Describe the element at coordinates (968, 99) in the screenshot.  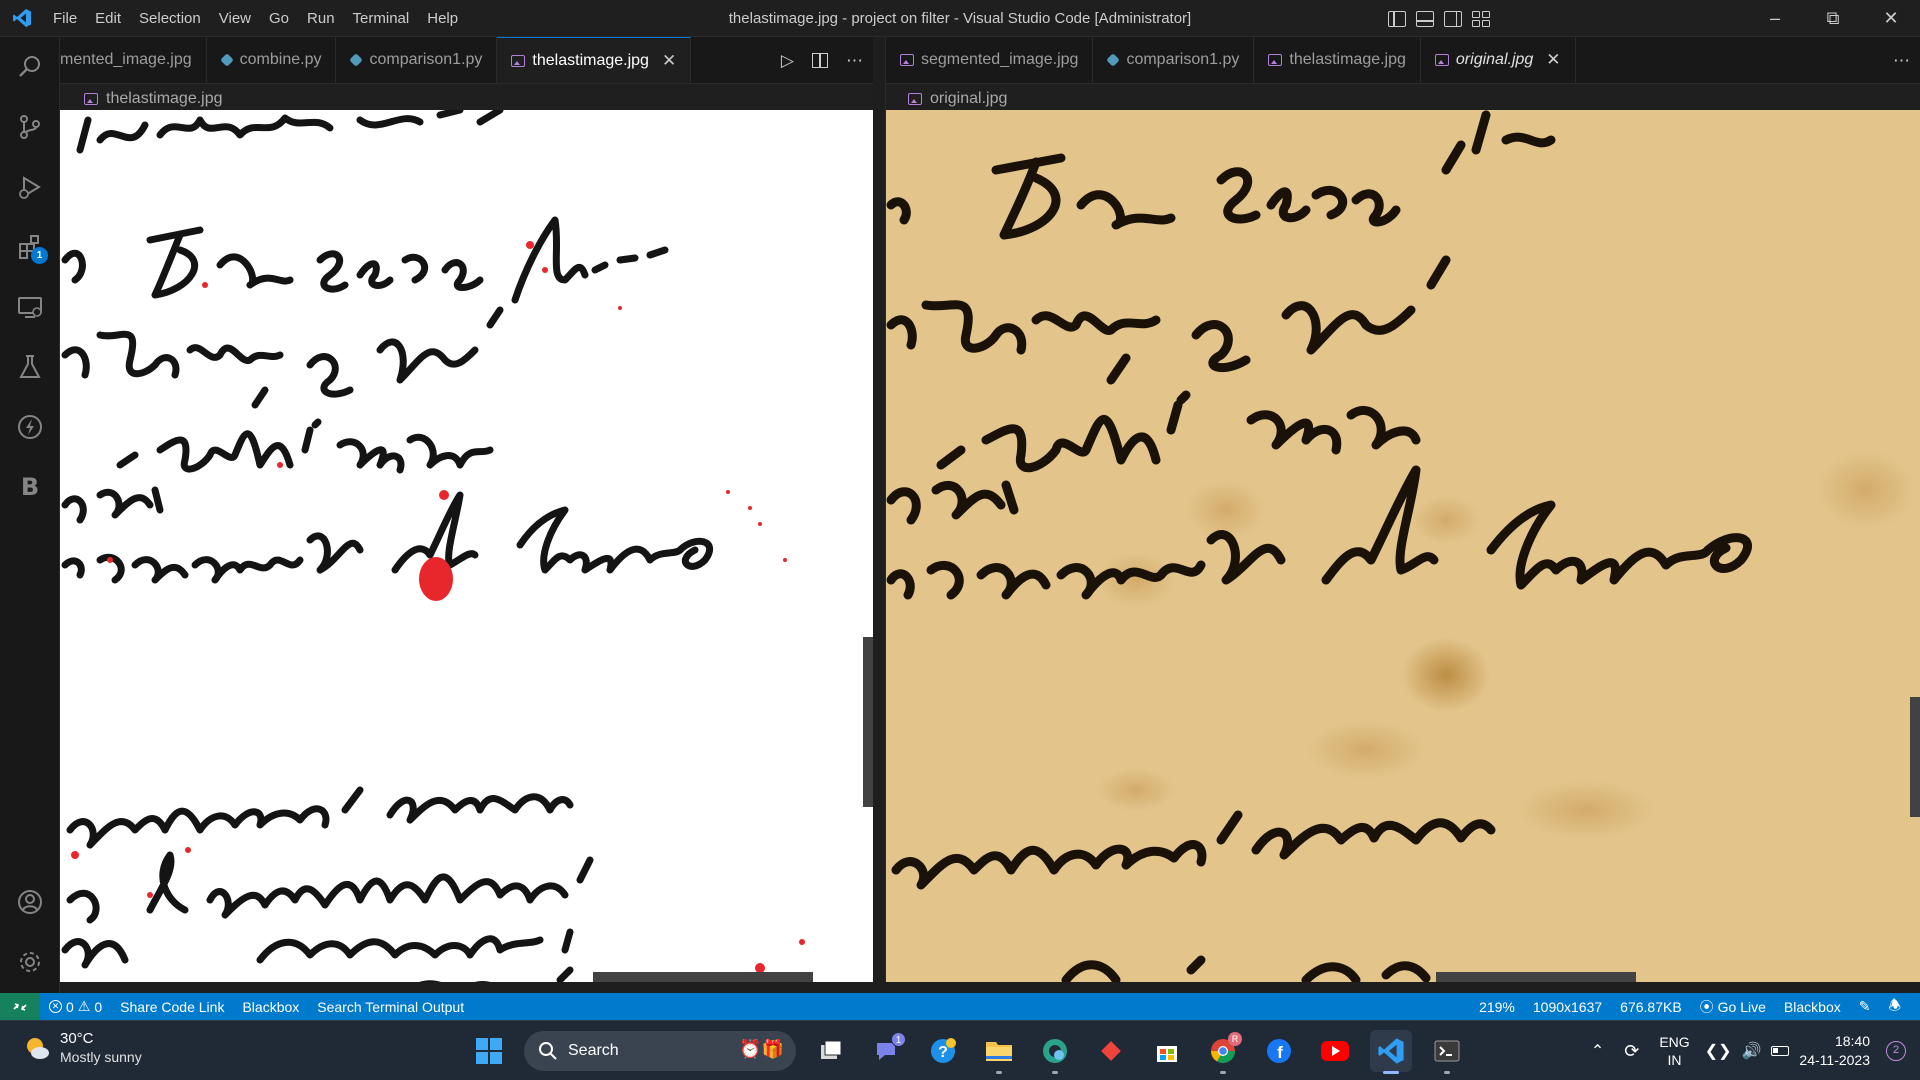
I see `breadcrumb-filename: original.jpg` at that location.